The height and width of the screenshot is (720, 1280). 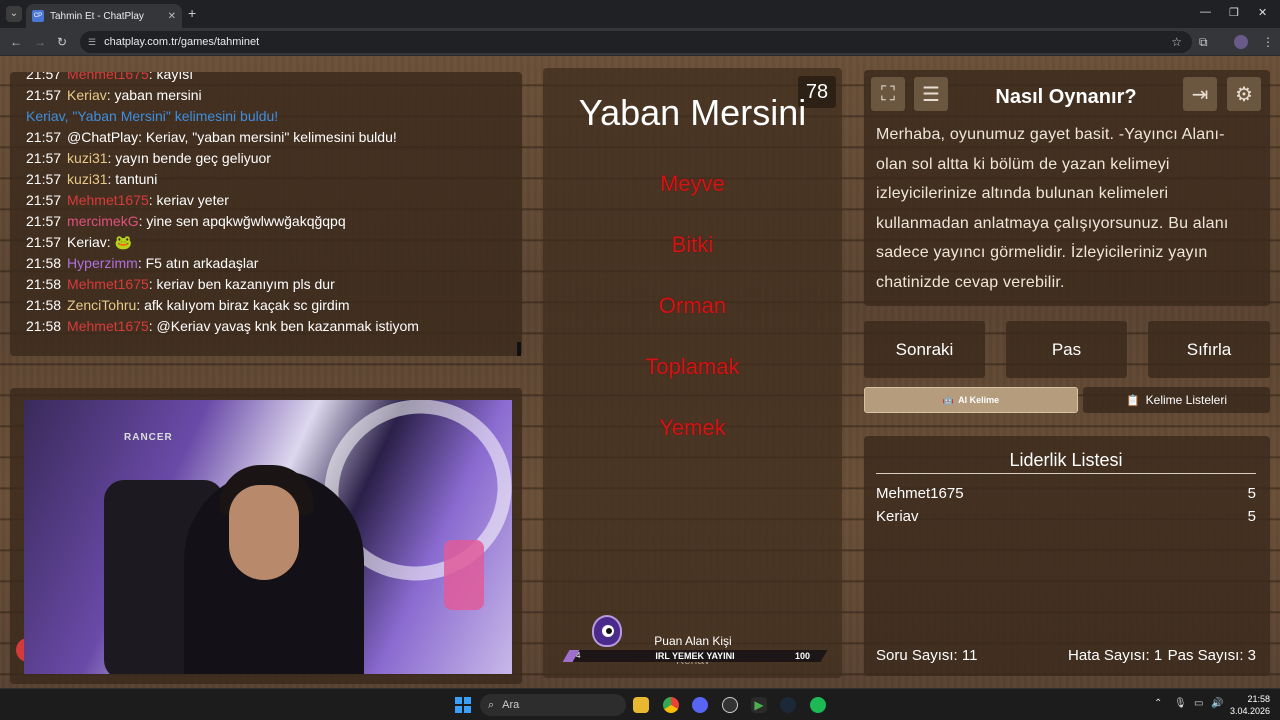 What do you see at coordinates (692, 244) in the screenshot?
I see `forbidden-word: Bitki` at bounding box center [692, 244].